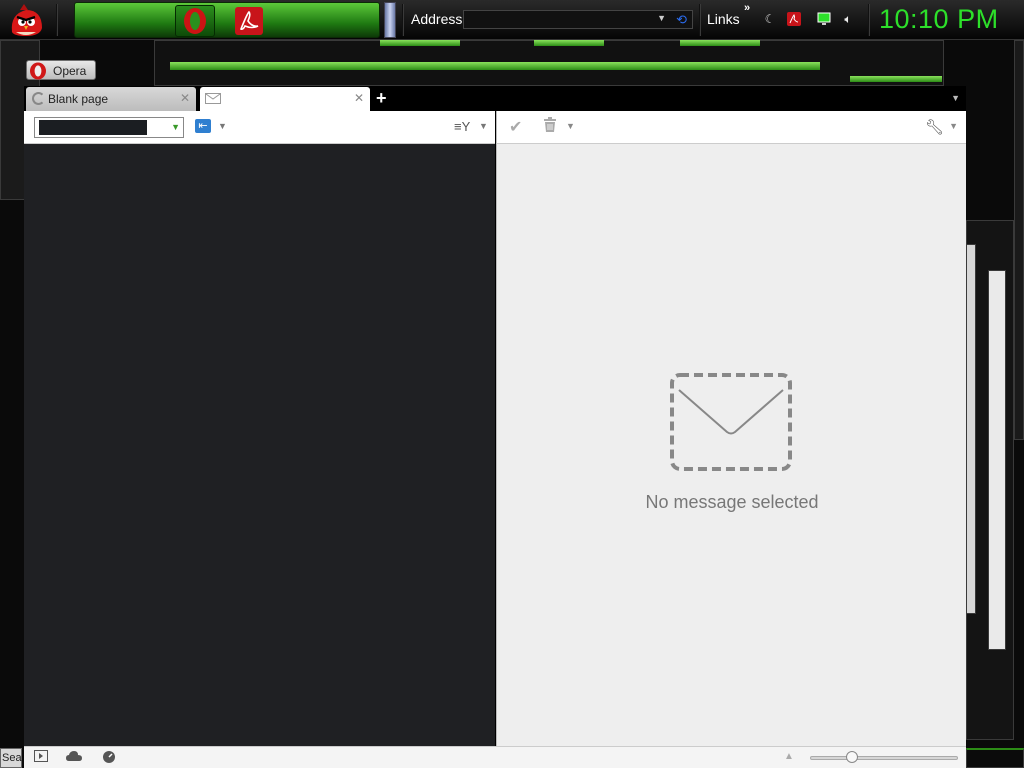 The height and width of the screenshot is (768, 1024). What do you see at coordinates (747, 8) in the screenshot?
I see `links-chevron-icon: »` at bounding box center [747, 8].